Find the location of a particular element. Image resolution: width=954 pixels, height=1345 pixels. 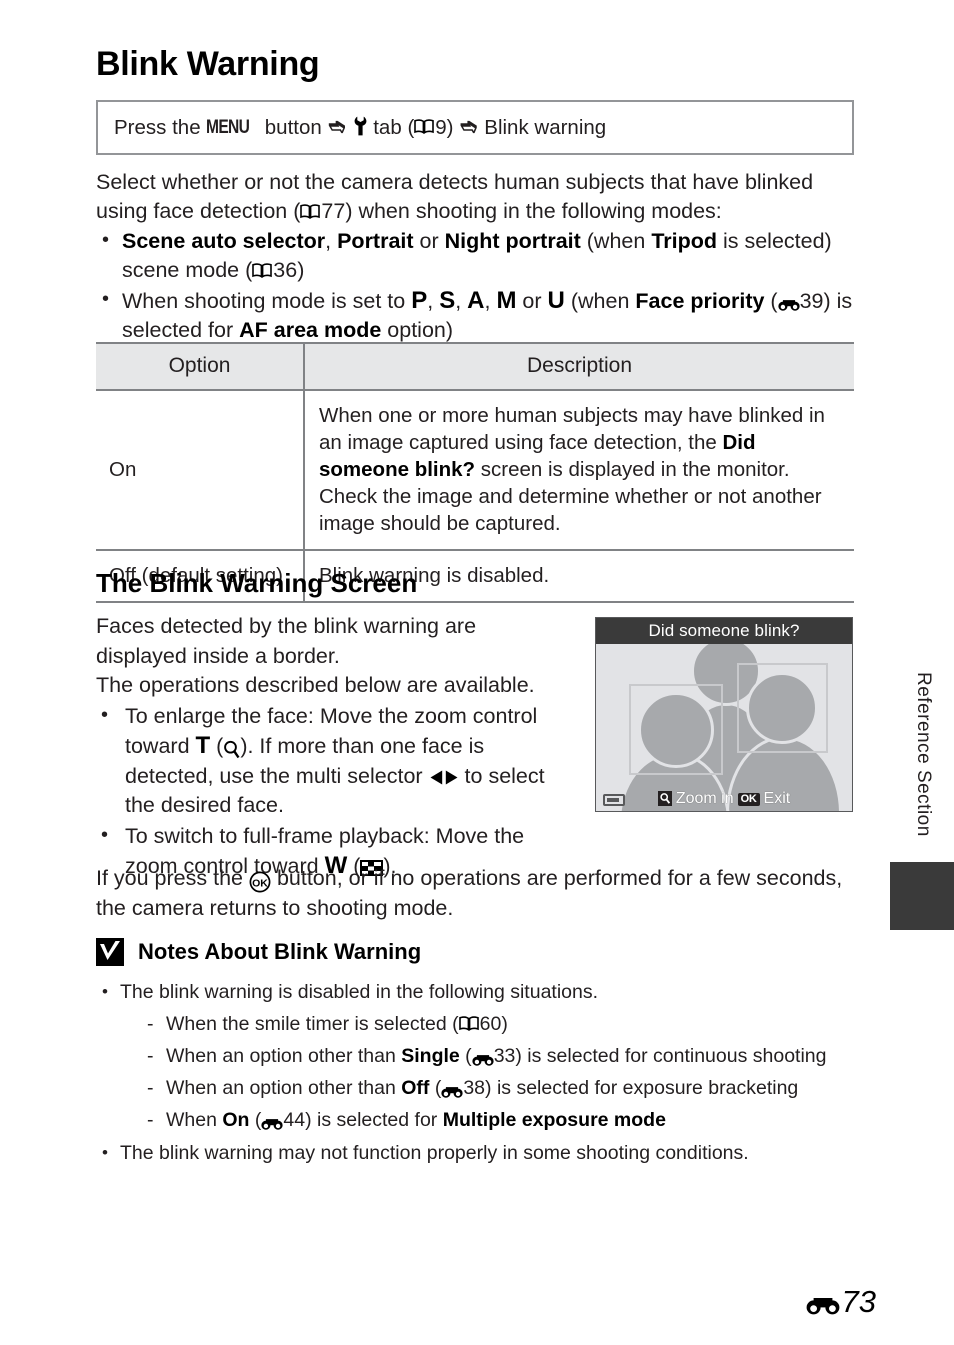

closing-text-c: the camera returns to shooting mode. is located at coordinates (275, 907).